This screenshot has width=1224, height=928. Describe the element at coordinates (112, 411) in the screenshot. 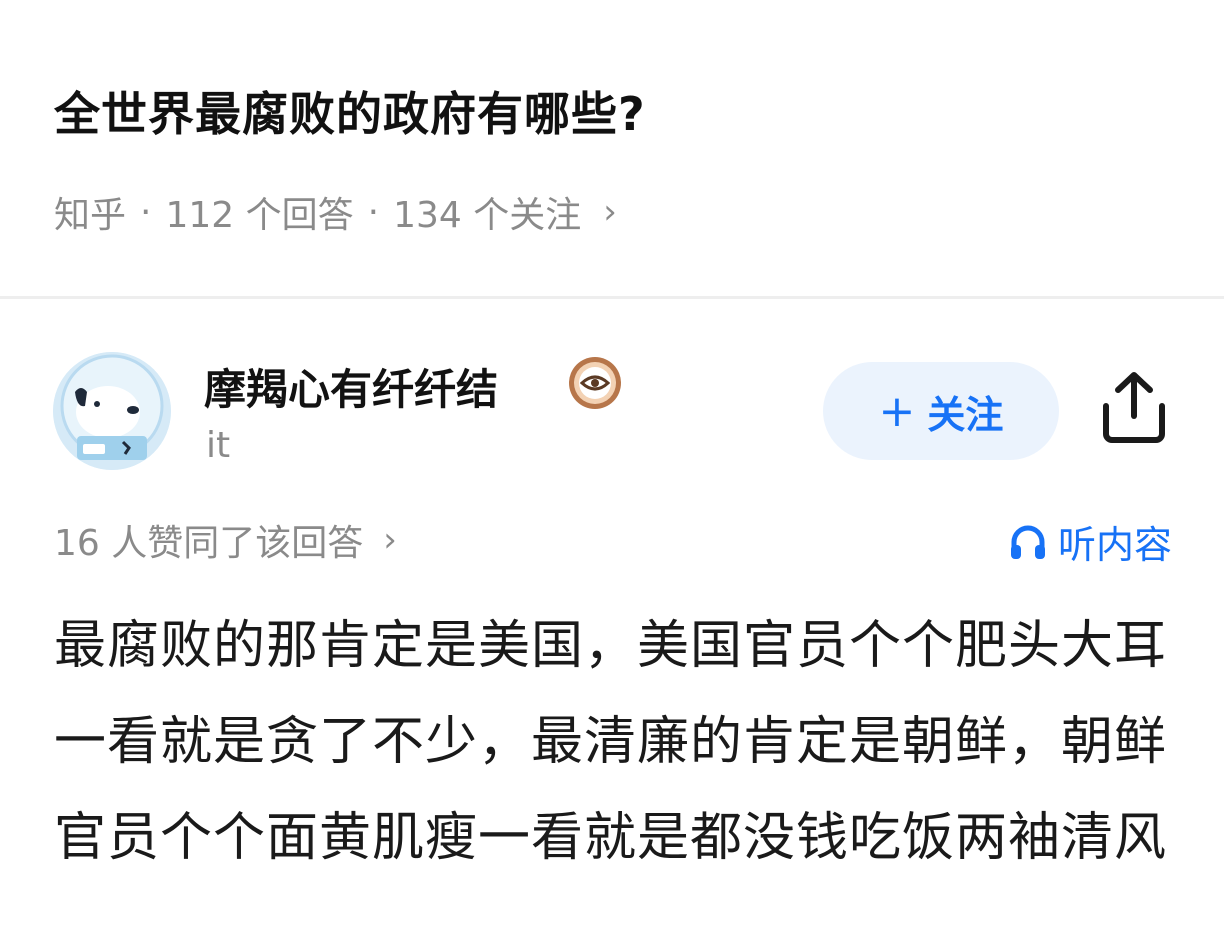

I see `avatar` at that location.